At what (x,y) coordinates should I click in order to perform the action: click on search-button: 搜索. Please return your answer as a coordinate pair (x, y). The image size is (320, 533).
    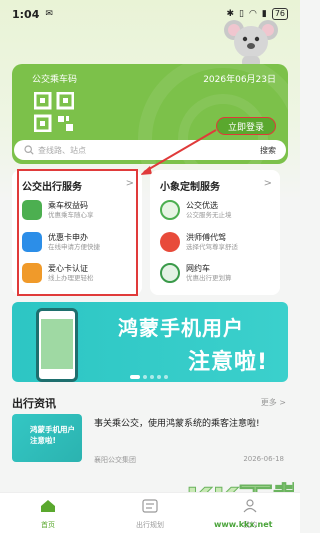
    Looking at the image, I should click on (268, 150).